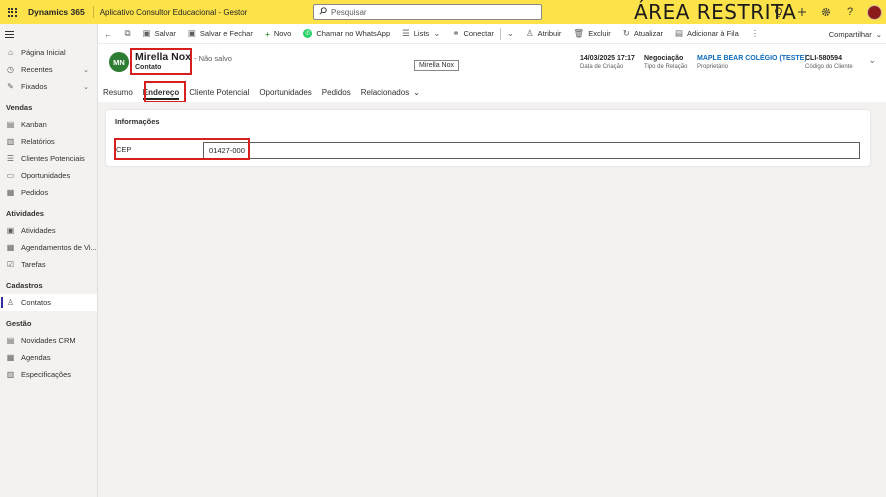  Describe the element at coordinates (778, 12) in the screenshot. I see `lightbulb-icon` at that location.